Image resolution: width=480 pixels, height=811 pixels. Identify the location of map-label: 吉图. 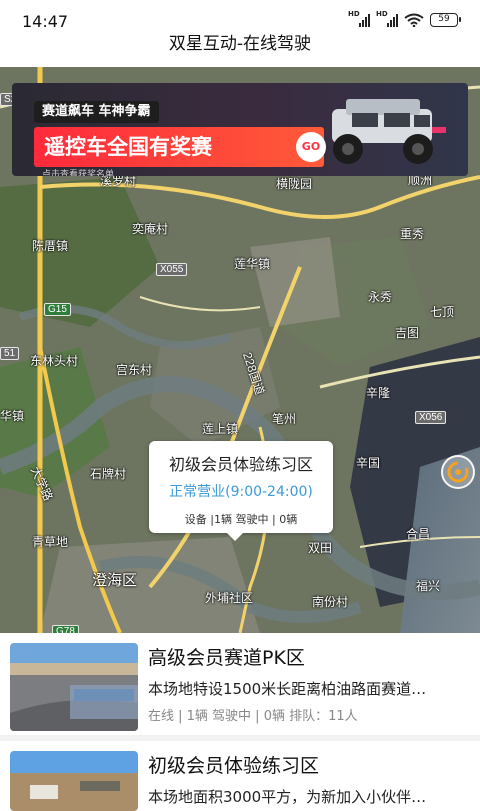
(407, 333).